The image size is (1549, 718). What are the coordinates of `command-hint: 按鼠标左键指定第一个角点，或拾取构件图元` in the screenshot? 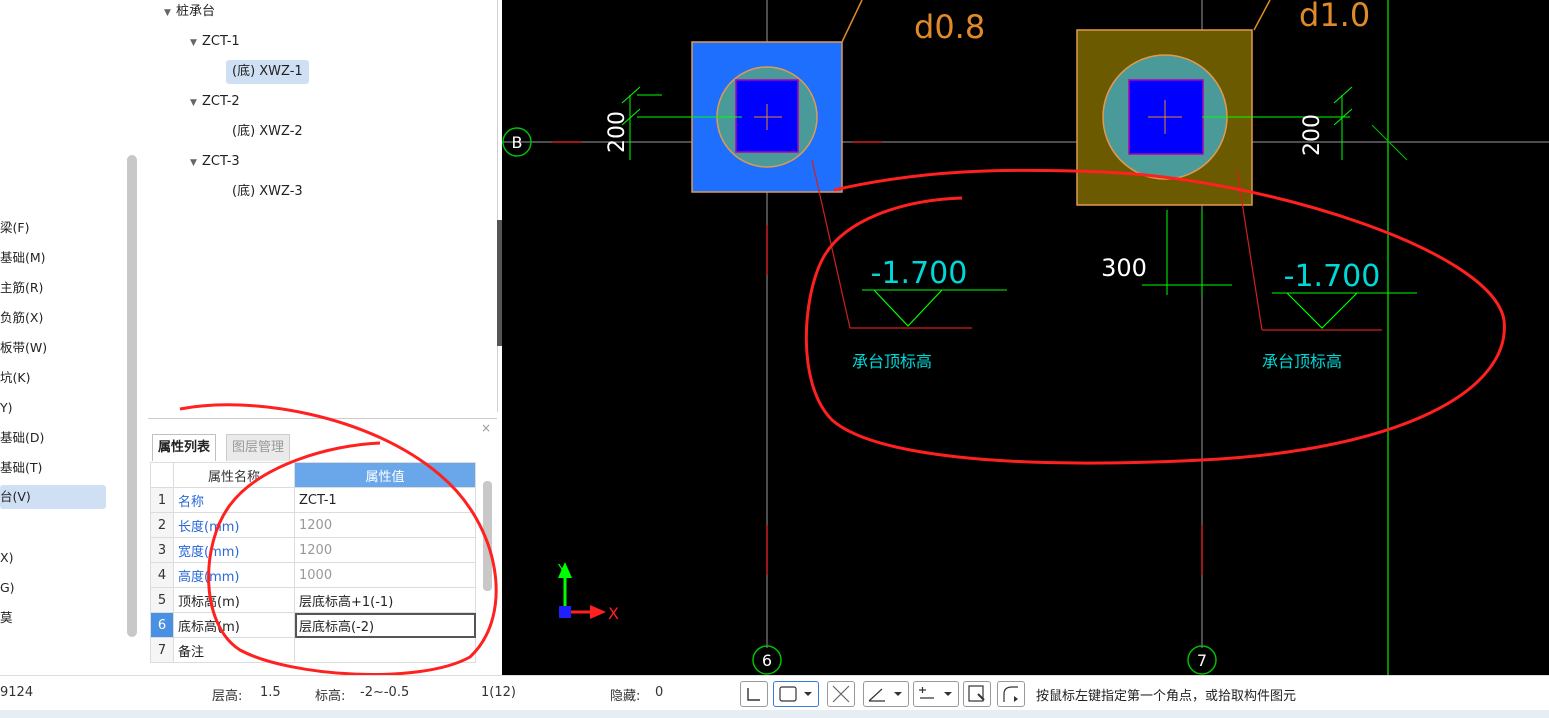 It's located at (1166, 696).